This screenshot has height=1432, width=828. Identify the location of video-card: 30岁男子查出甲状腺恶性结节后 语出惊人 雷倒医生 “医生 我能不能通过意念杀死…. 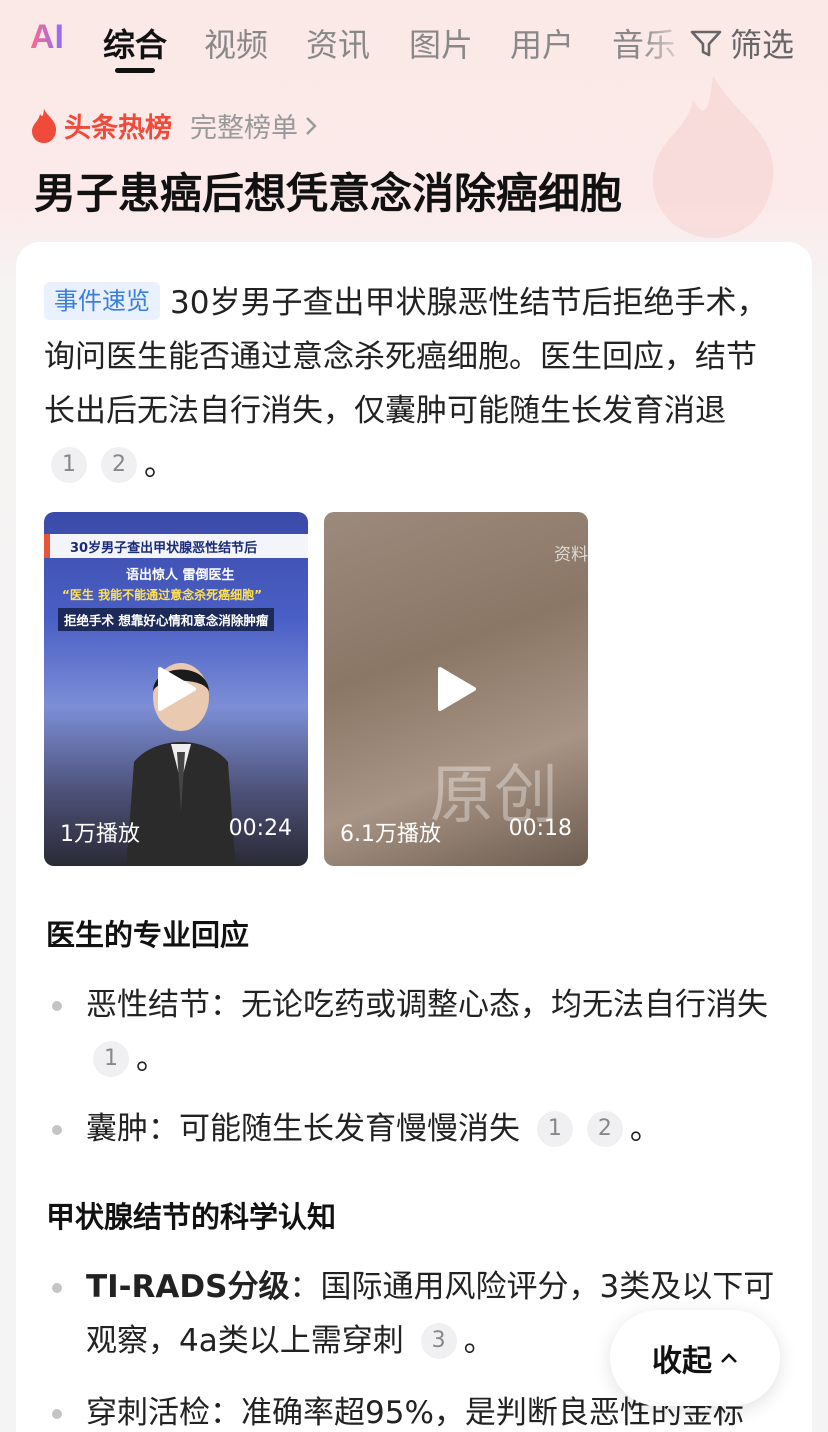
(176, 689).